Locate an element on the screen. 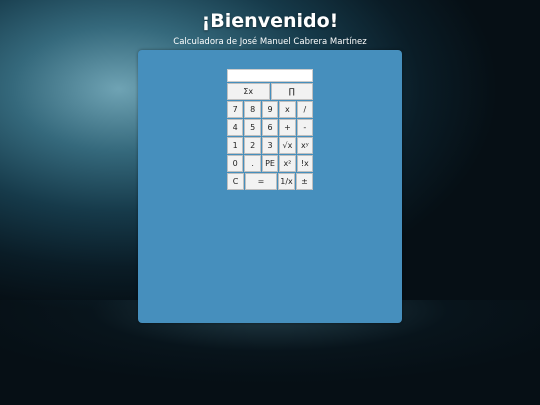  divide-button: / is located at coordinates (305, 109).